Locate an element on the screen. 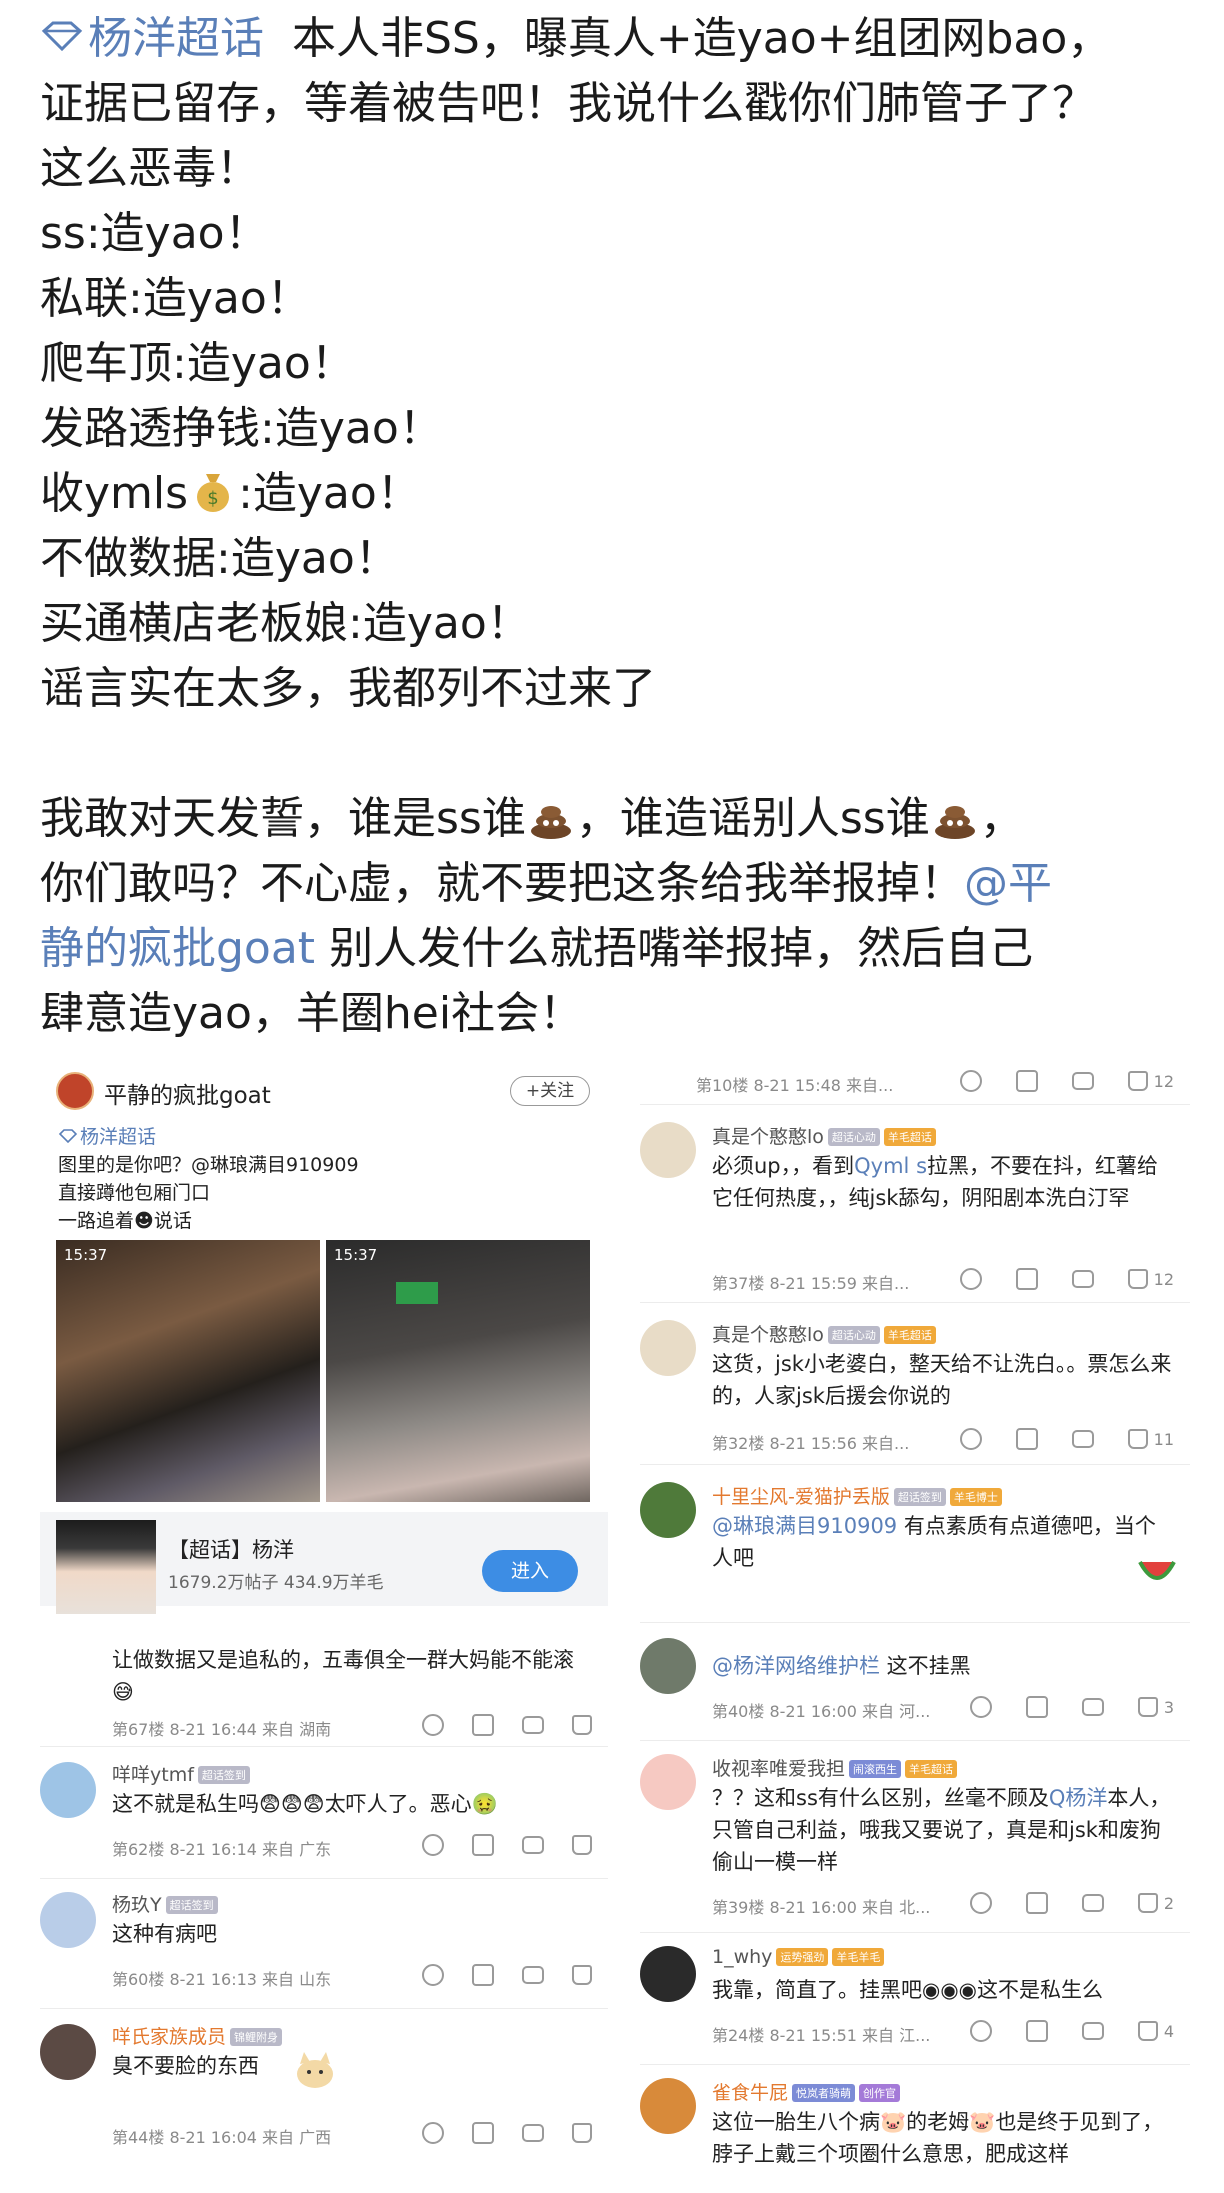 The image size is (1224, 2193). card-supertopic-tag: 杨洋超话 is located at coordinates (107, 1135).